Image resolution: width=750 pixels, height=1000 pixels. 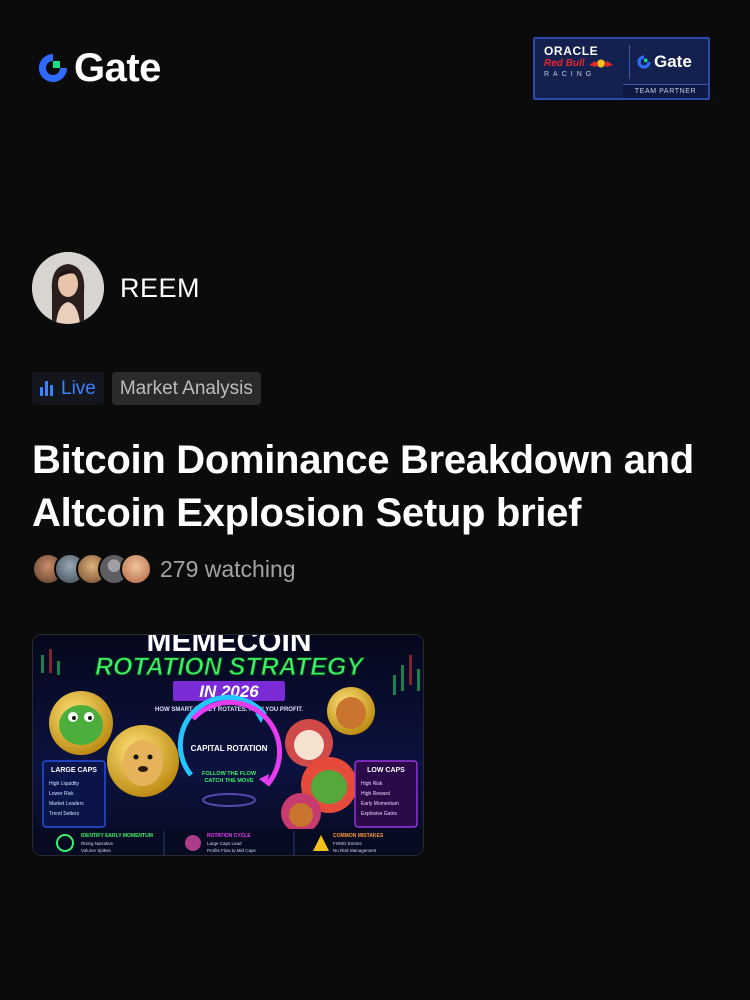 I want to click on gate-logo: Gate, so click(x=98, y=68).